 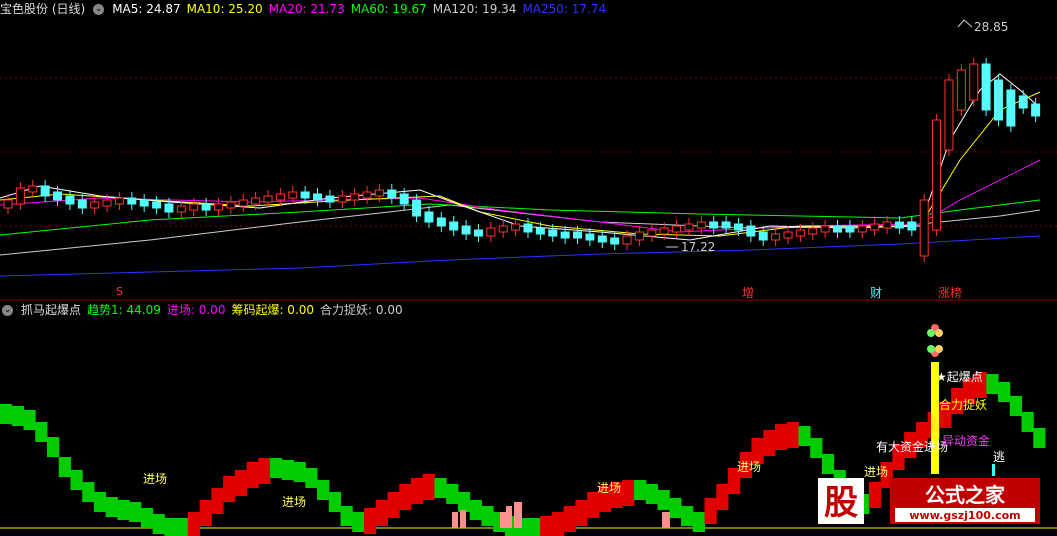 I want to click on signal-entry-1: 进场, so click(x=155, y=479).